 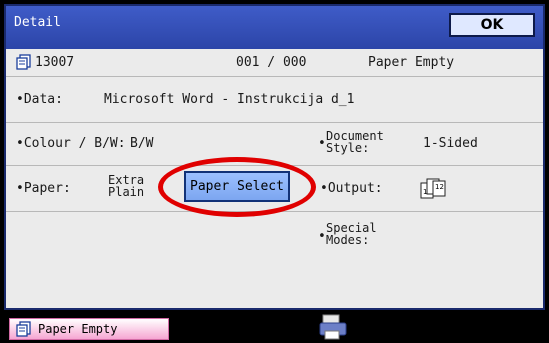 I want to click on document-style-label-2: Style:, so click(x=348, y=148).